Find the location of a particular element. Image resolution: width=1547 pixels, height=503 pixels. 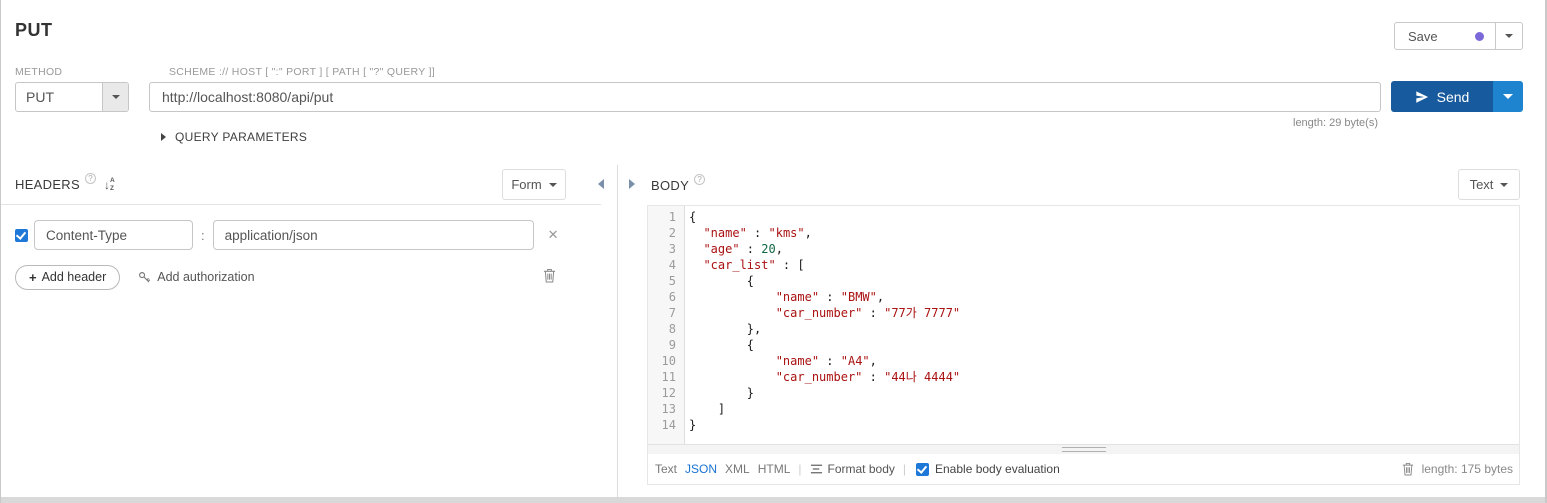

query-parameters-toggle: QUERY PARAMETERS is located at coordinates (234, 137).